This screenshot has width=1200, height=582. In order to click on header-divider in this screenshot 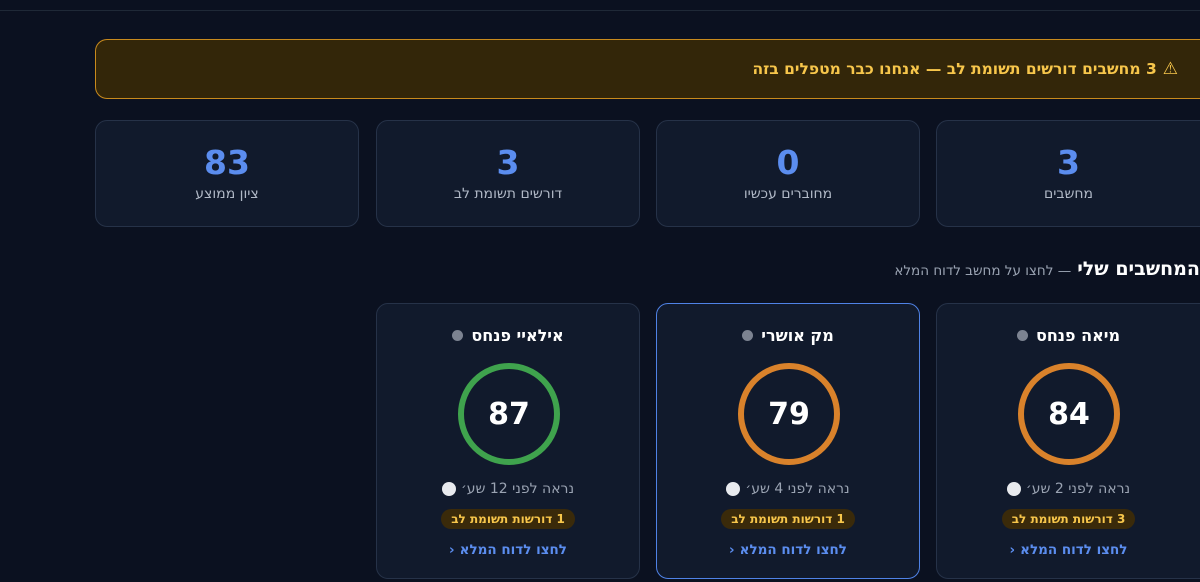, I will do `click(600, 10)`.